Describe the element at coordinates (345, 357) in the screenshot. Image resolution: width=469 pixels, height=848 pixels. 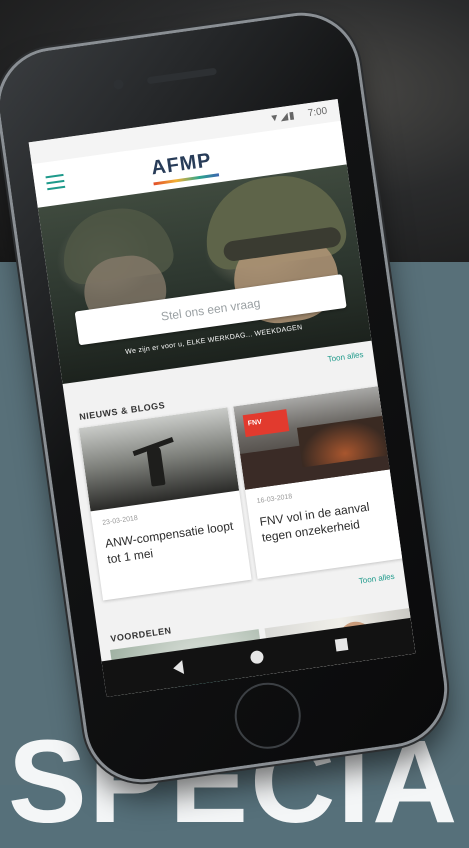
I see `news-see-all-link: Toon alles` at that location.